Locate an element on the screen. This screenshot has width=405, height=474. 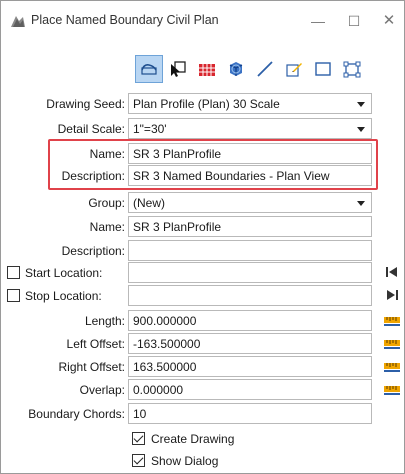
stop-location-field is located at coordinates (250, 295).